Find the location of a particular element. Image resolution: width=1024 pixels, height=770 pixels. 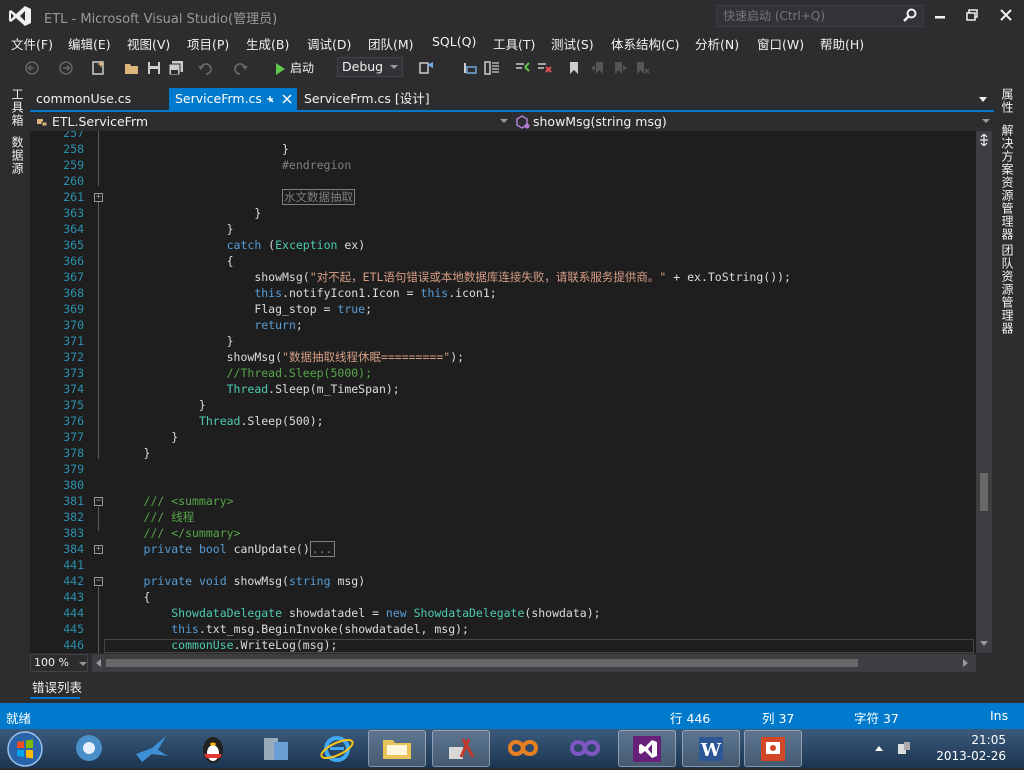

menu-help: 帮助(H) is located at coordinates (842, 43).